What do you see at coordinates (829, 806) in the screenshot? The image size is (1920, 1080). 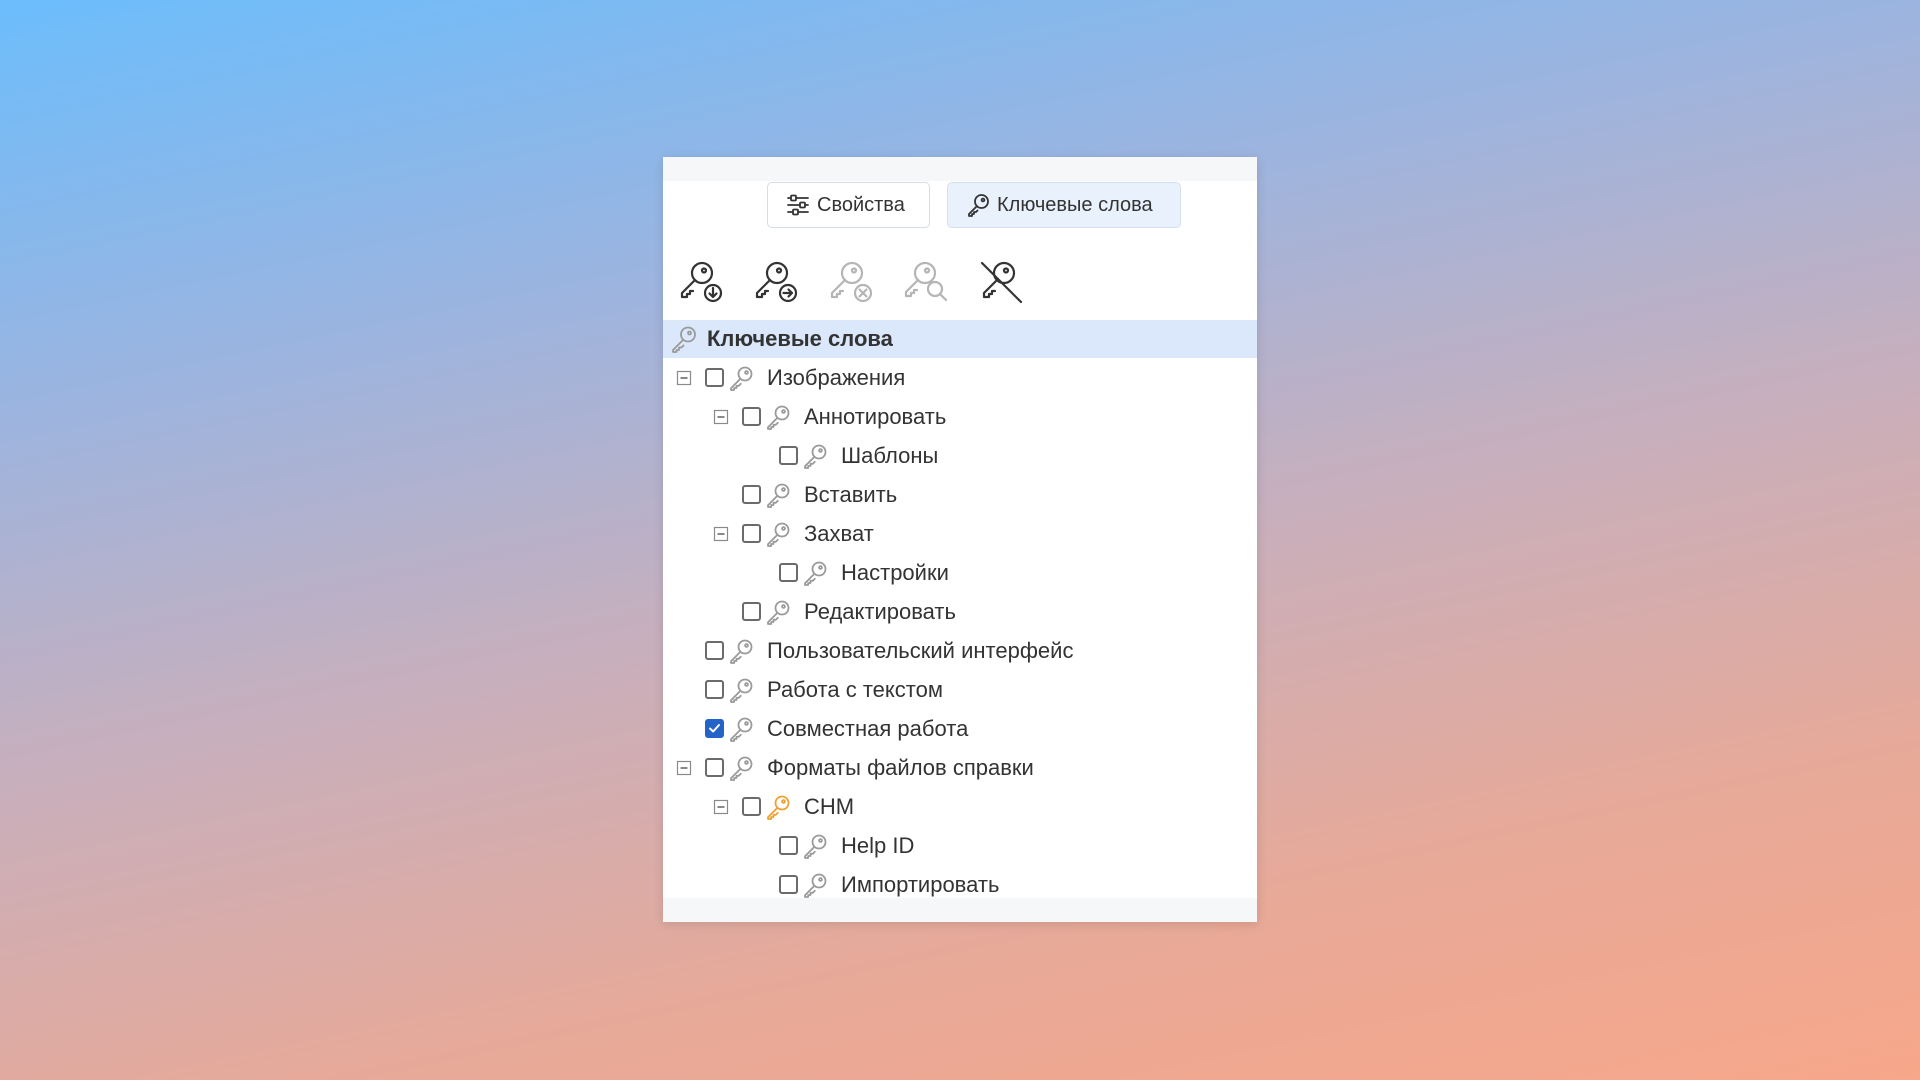 I see `tree-item-label: CHM` at bounding box center [829, 806].